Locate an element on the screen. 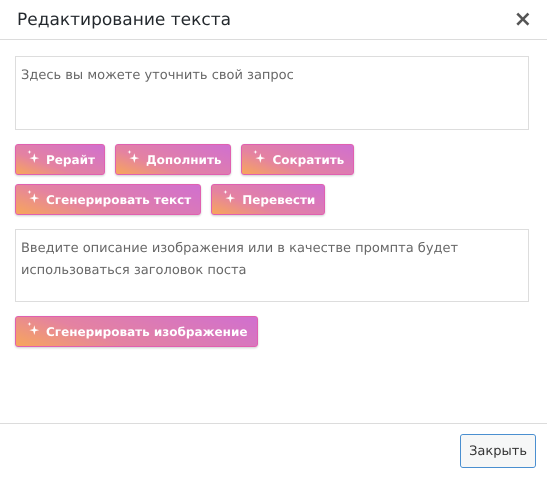 The width and height of the screenshot is (547, 478). generate-image-button: Сгенерировать изображение is located at coordinates (136, 331).